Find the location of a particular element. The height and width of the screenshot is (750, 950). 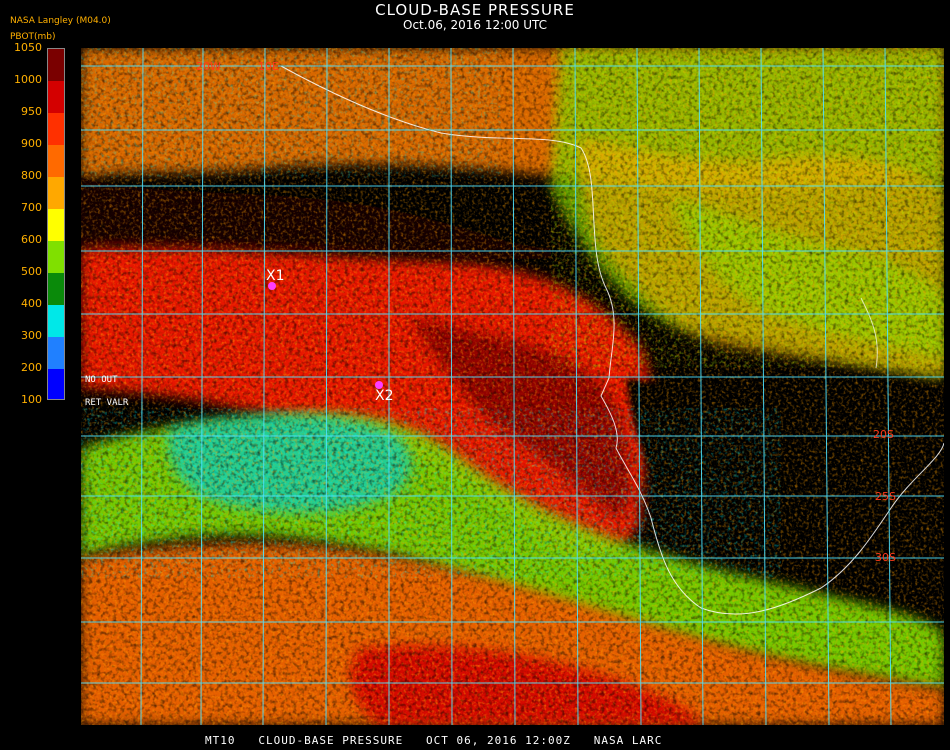

color-legend-bar is located at coordinates (56, 224).